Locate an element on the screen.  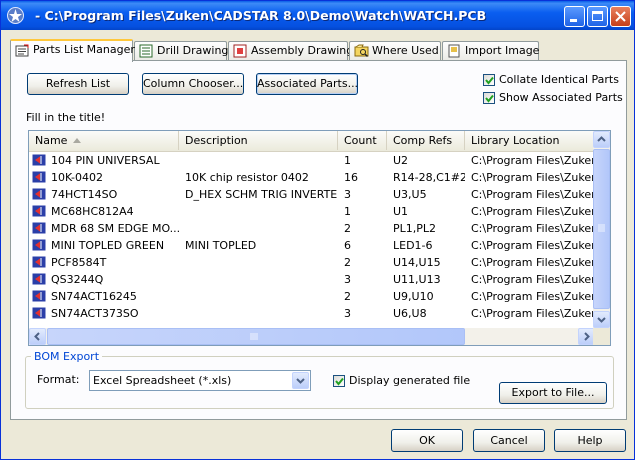
column-header-count: Count is located at coordinates (362, 140).